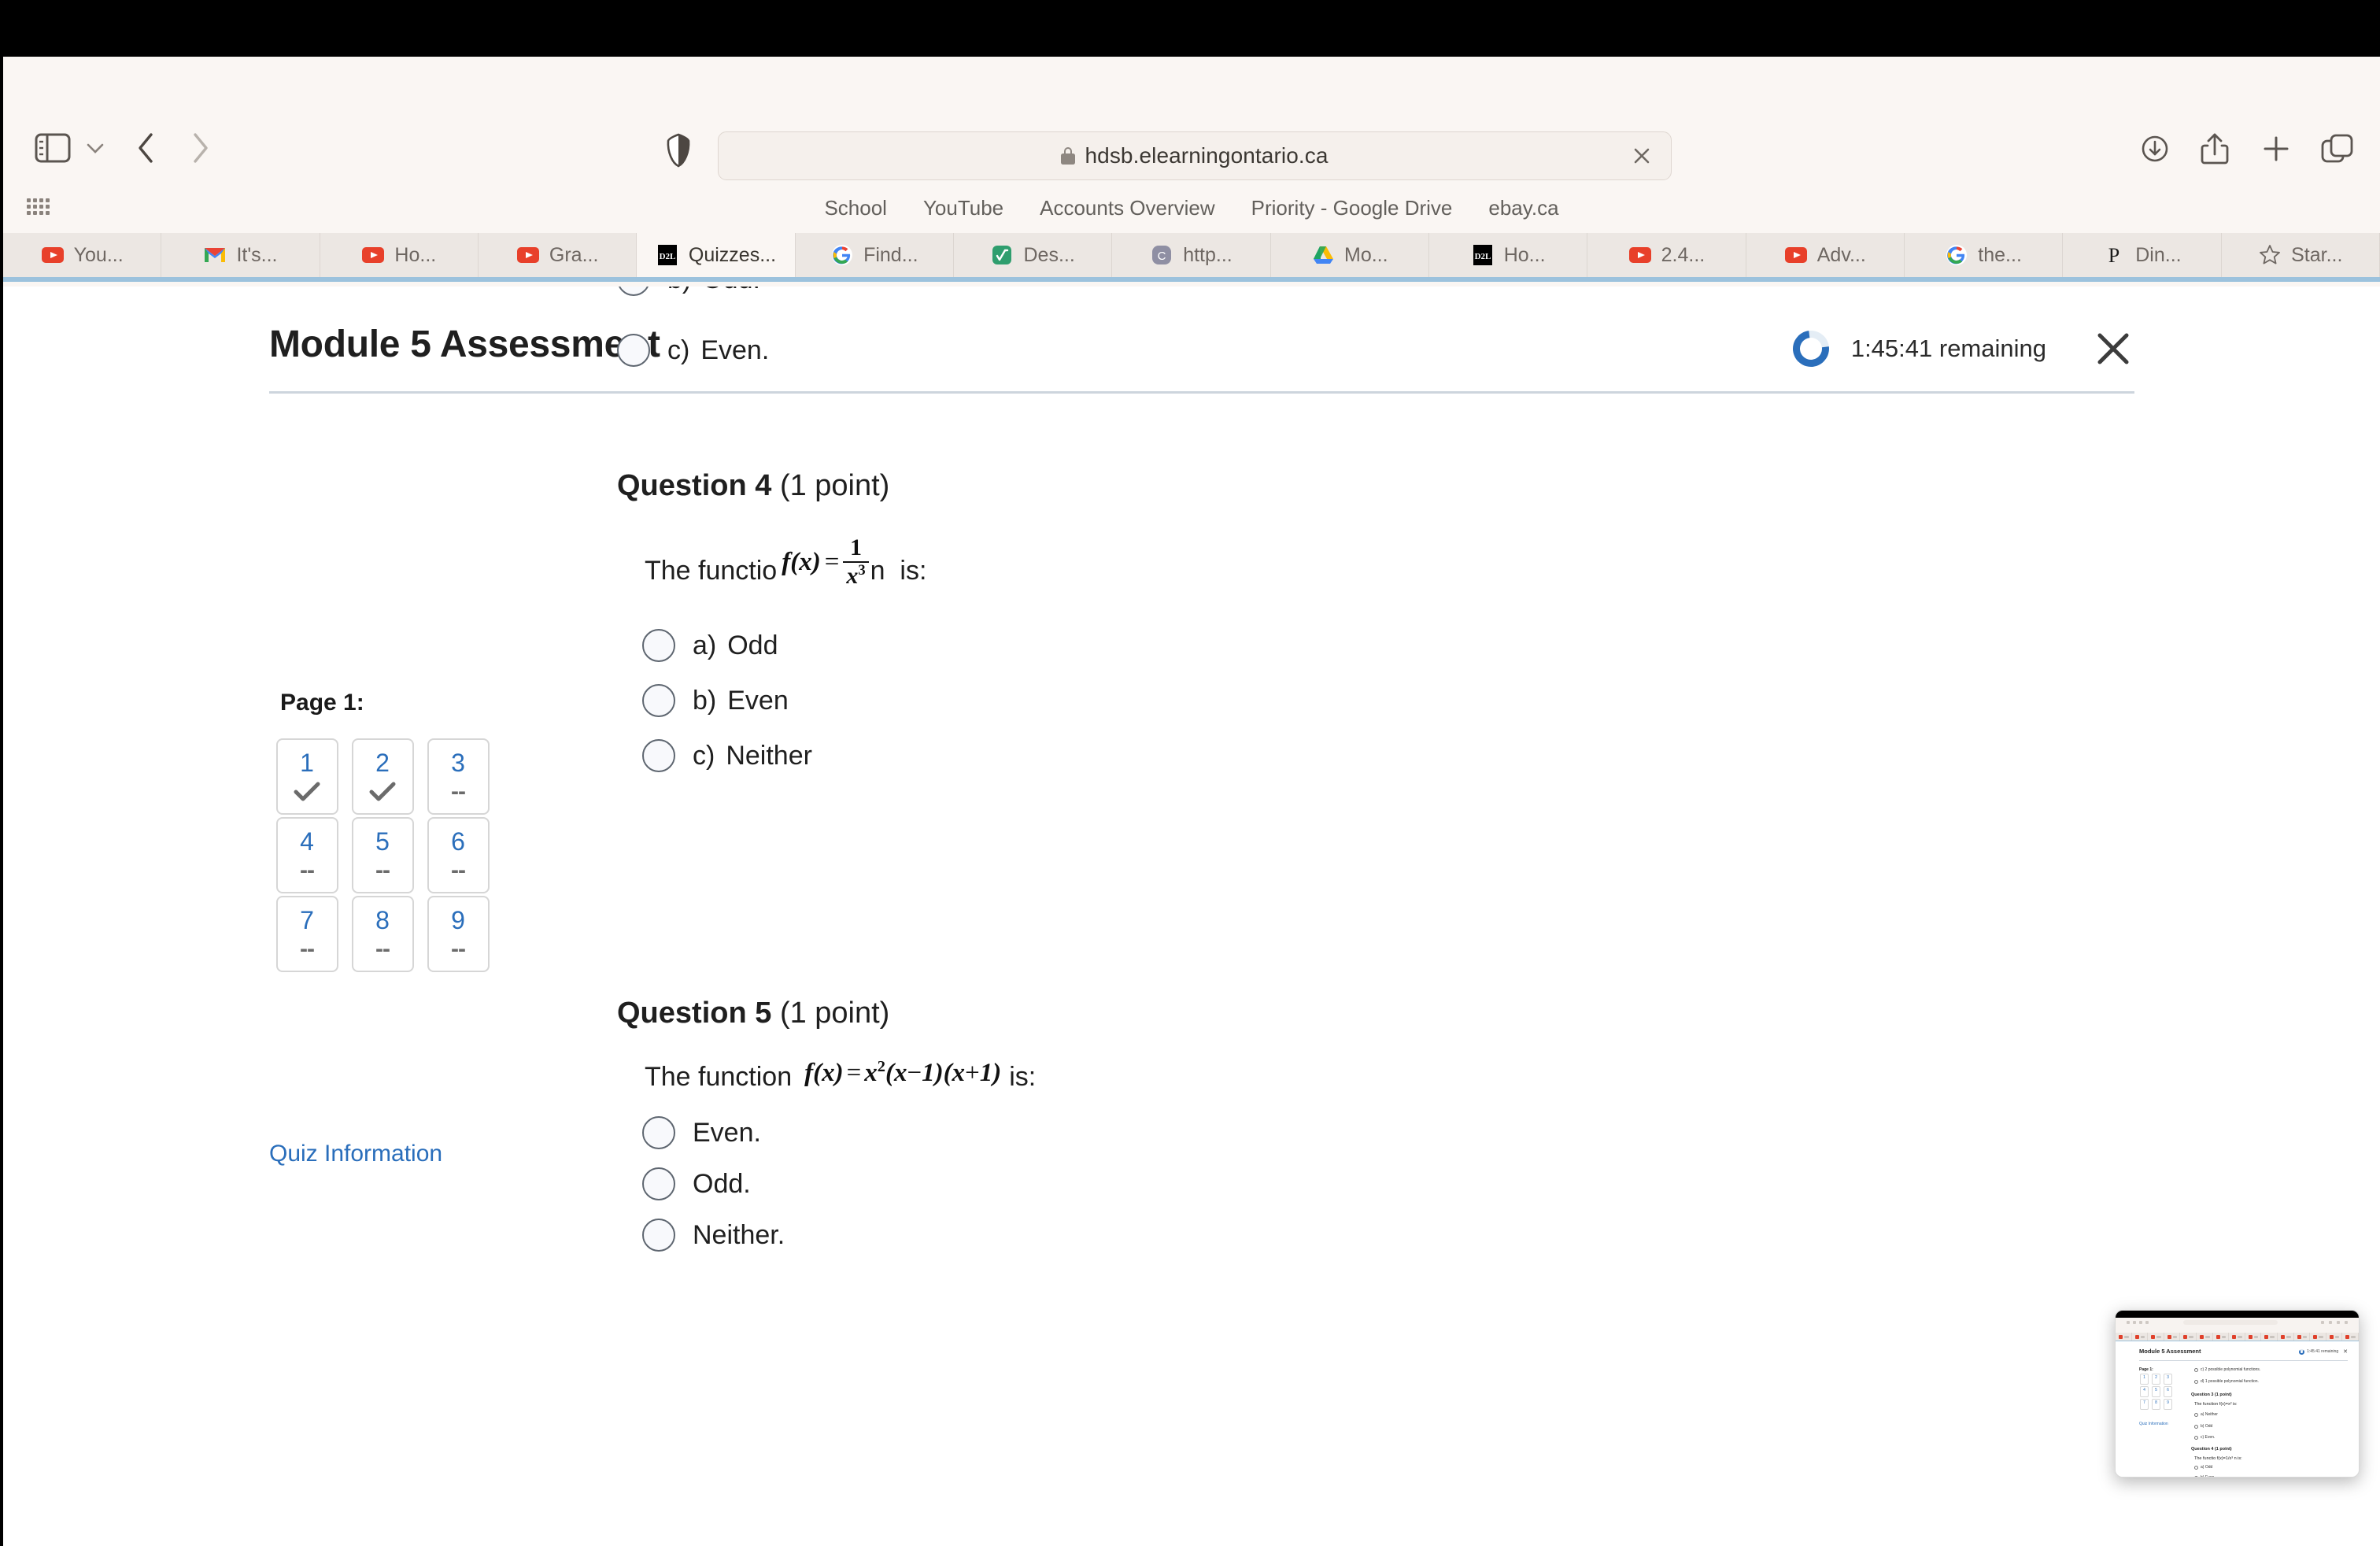 This screenshot has height=1546, width=2380. Describe the element at coordinates (963, 208) in the screenshot. I see `bookmark-item: YouTube` at that location.